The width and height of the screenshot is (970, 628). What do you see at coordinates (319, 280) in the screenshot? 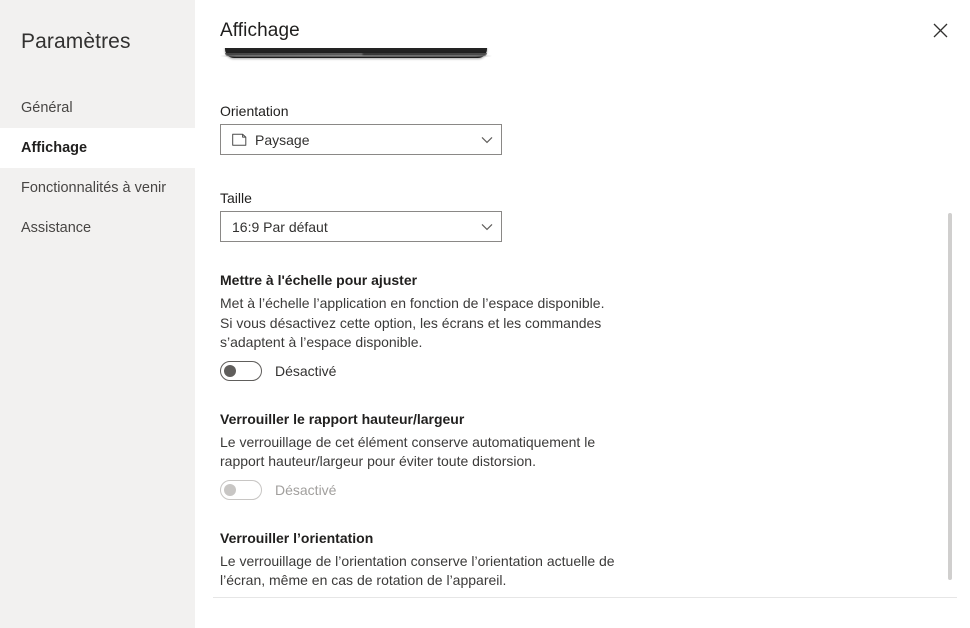
I see `setting-title: Mettre à l'échelle pour ajuster` at bounding box center [319, 280].